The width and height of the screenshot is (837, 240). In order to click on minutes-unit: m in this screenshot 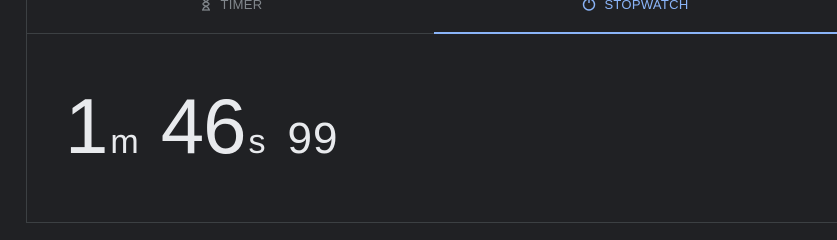, I will do `click(124, 142)`.